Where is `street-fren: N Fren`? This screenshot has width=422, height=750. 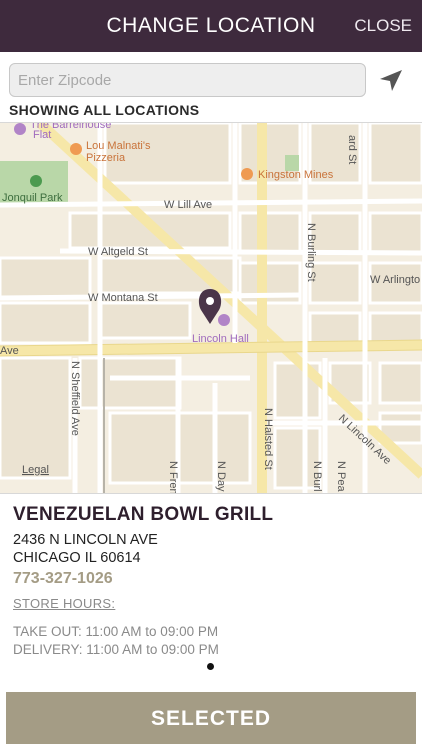 street-fren: N Fren is located at coordinates (173, 477).